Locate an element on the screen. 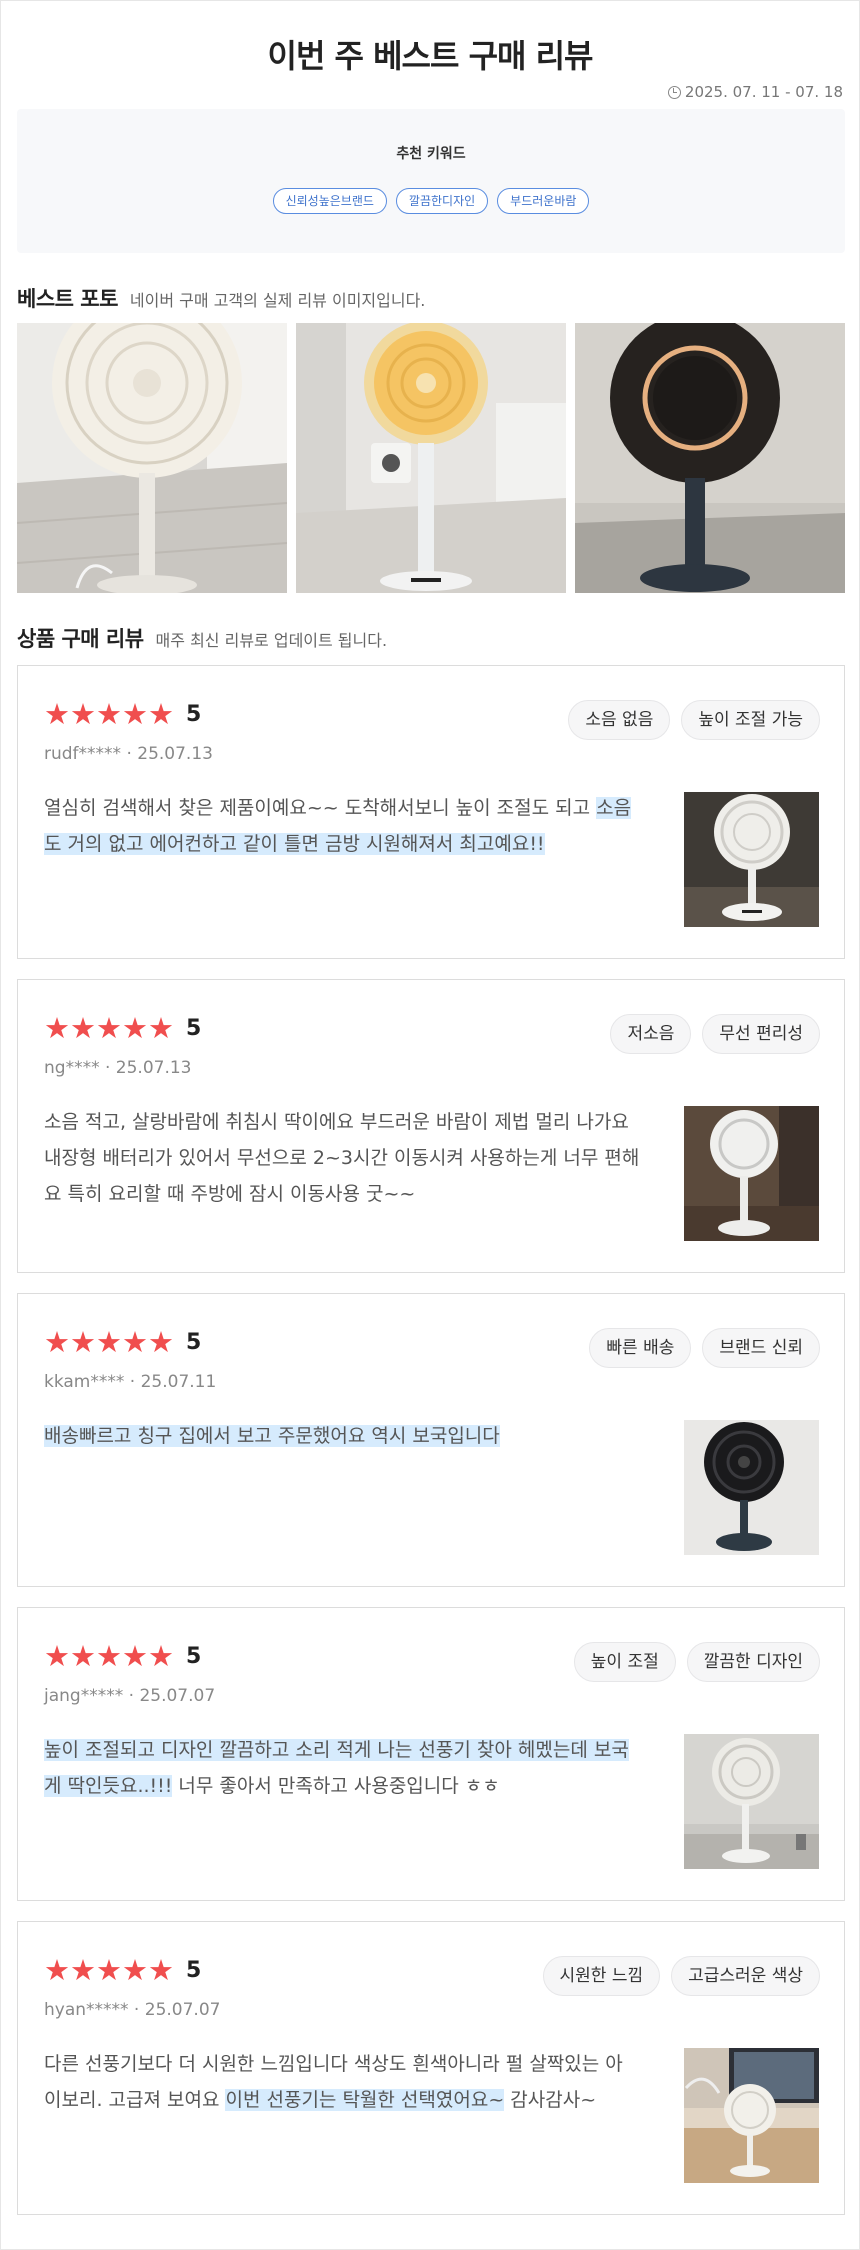  review-meta: rudf***** · 25.07.13 is located at coordinates (128, 754).